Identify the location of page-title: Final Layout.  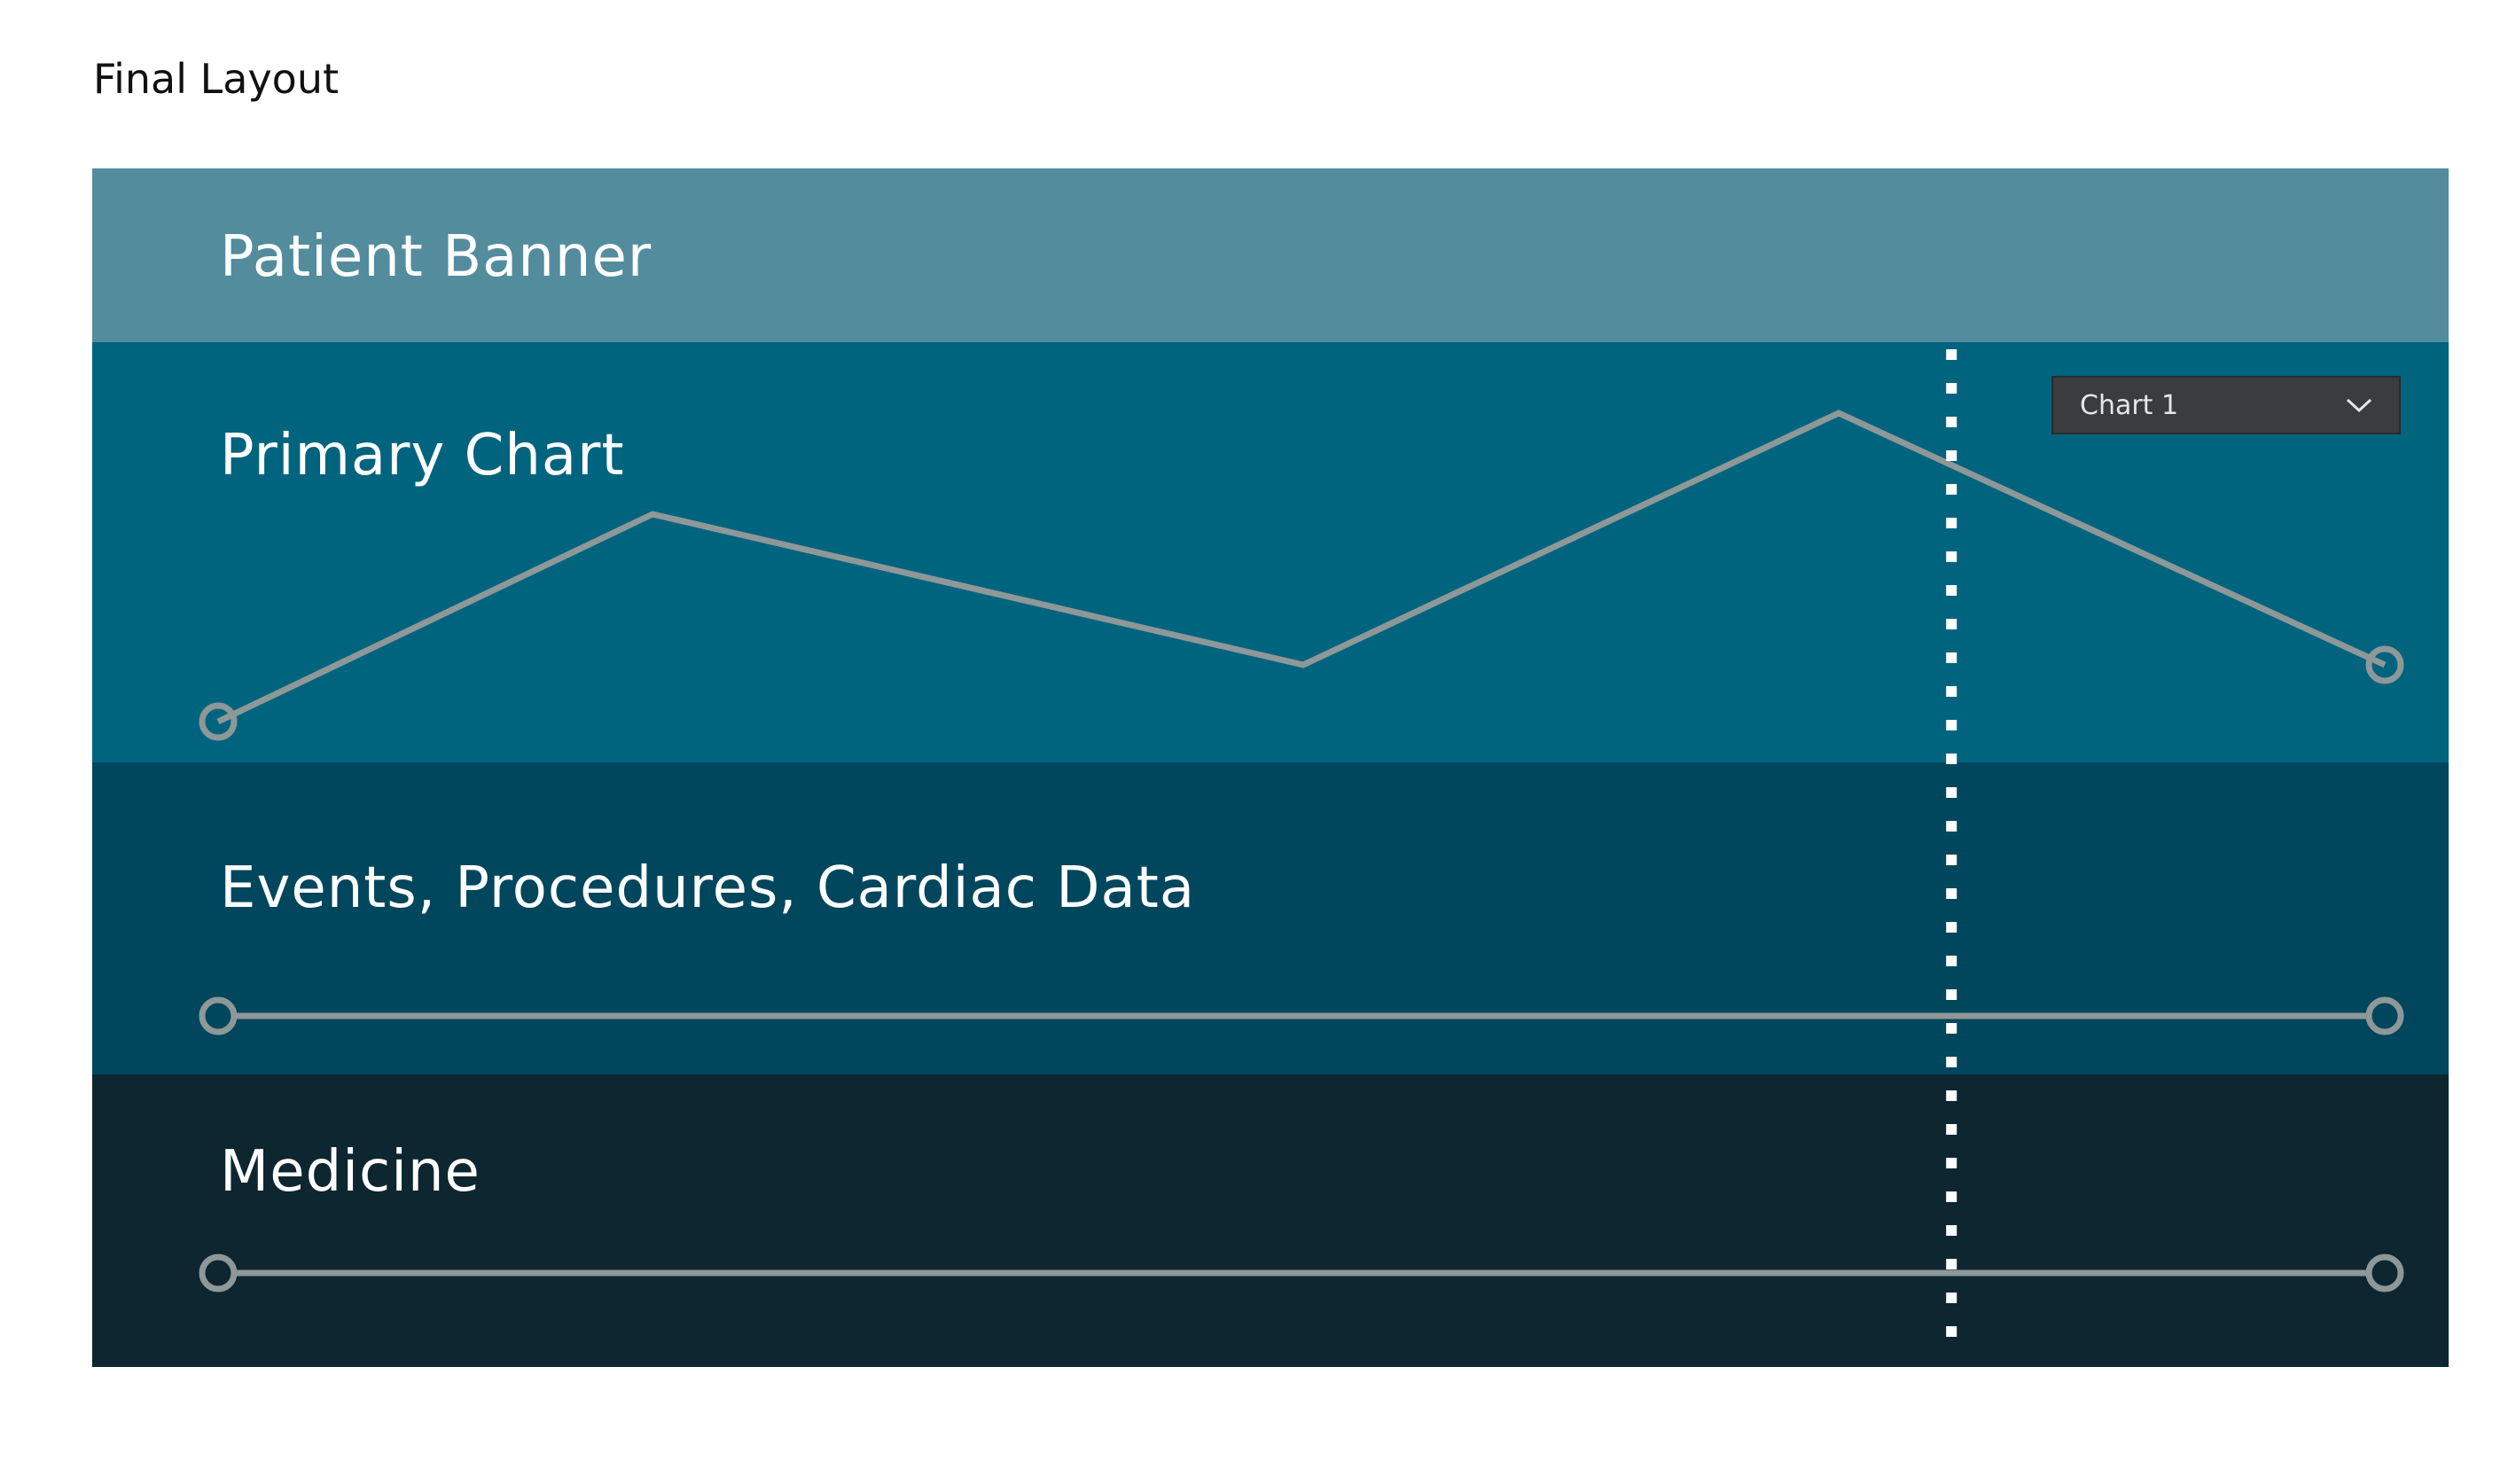
(217, 79).